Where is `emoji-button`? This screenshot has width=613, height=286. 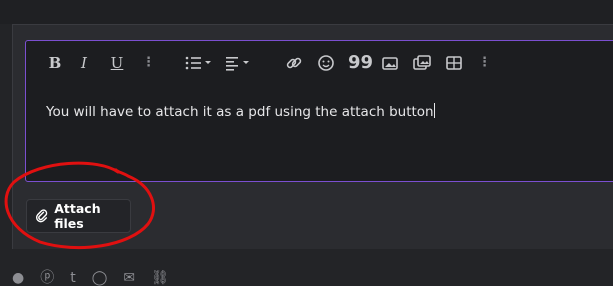 emoji-button is located at coordinates (326, 63).